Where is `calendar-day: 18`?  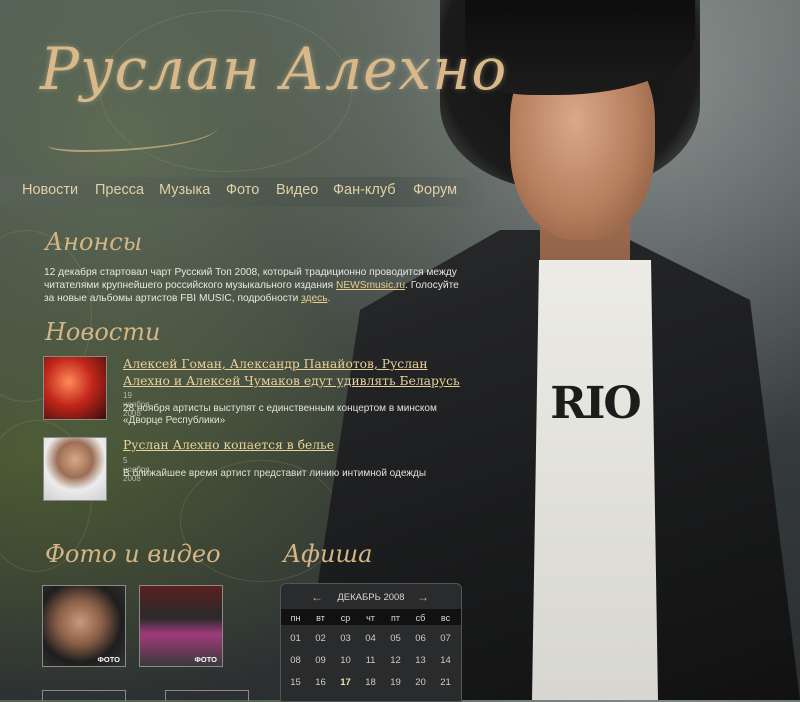 calendar-day: 18 is located at coordinates (370, 682).